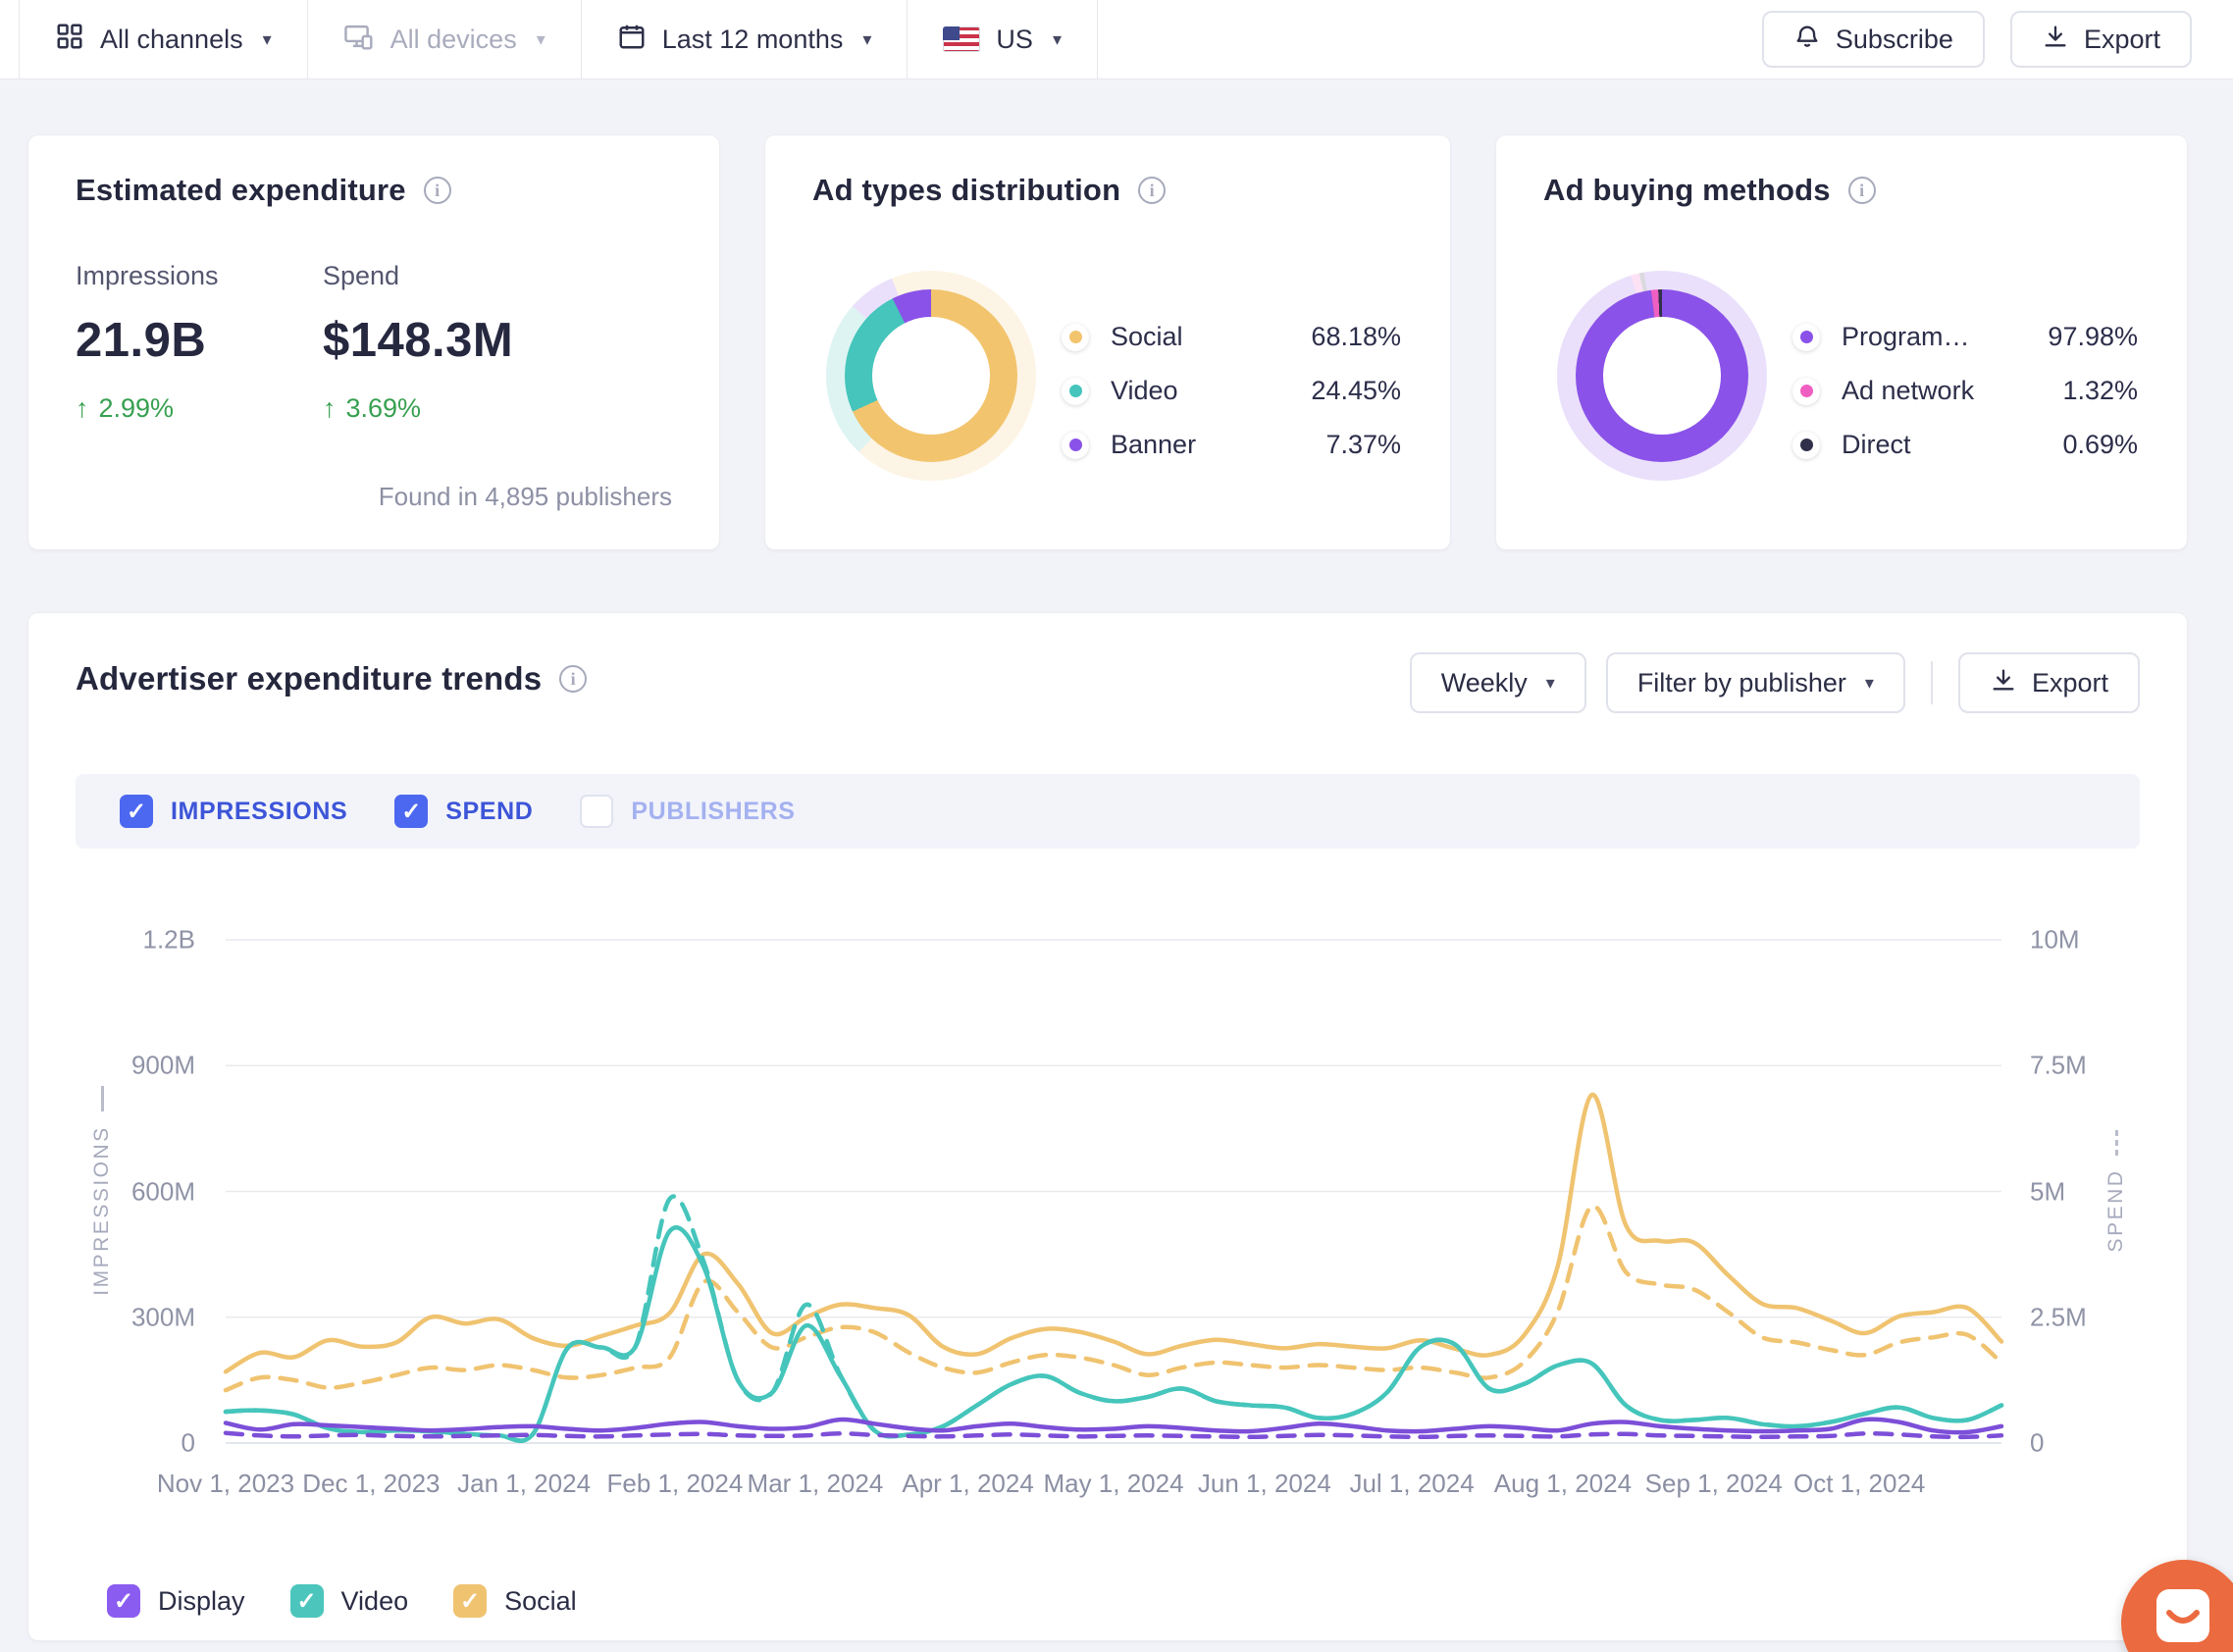  I want to click on buying-methods-donut, so click(1662, 376).